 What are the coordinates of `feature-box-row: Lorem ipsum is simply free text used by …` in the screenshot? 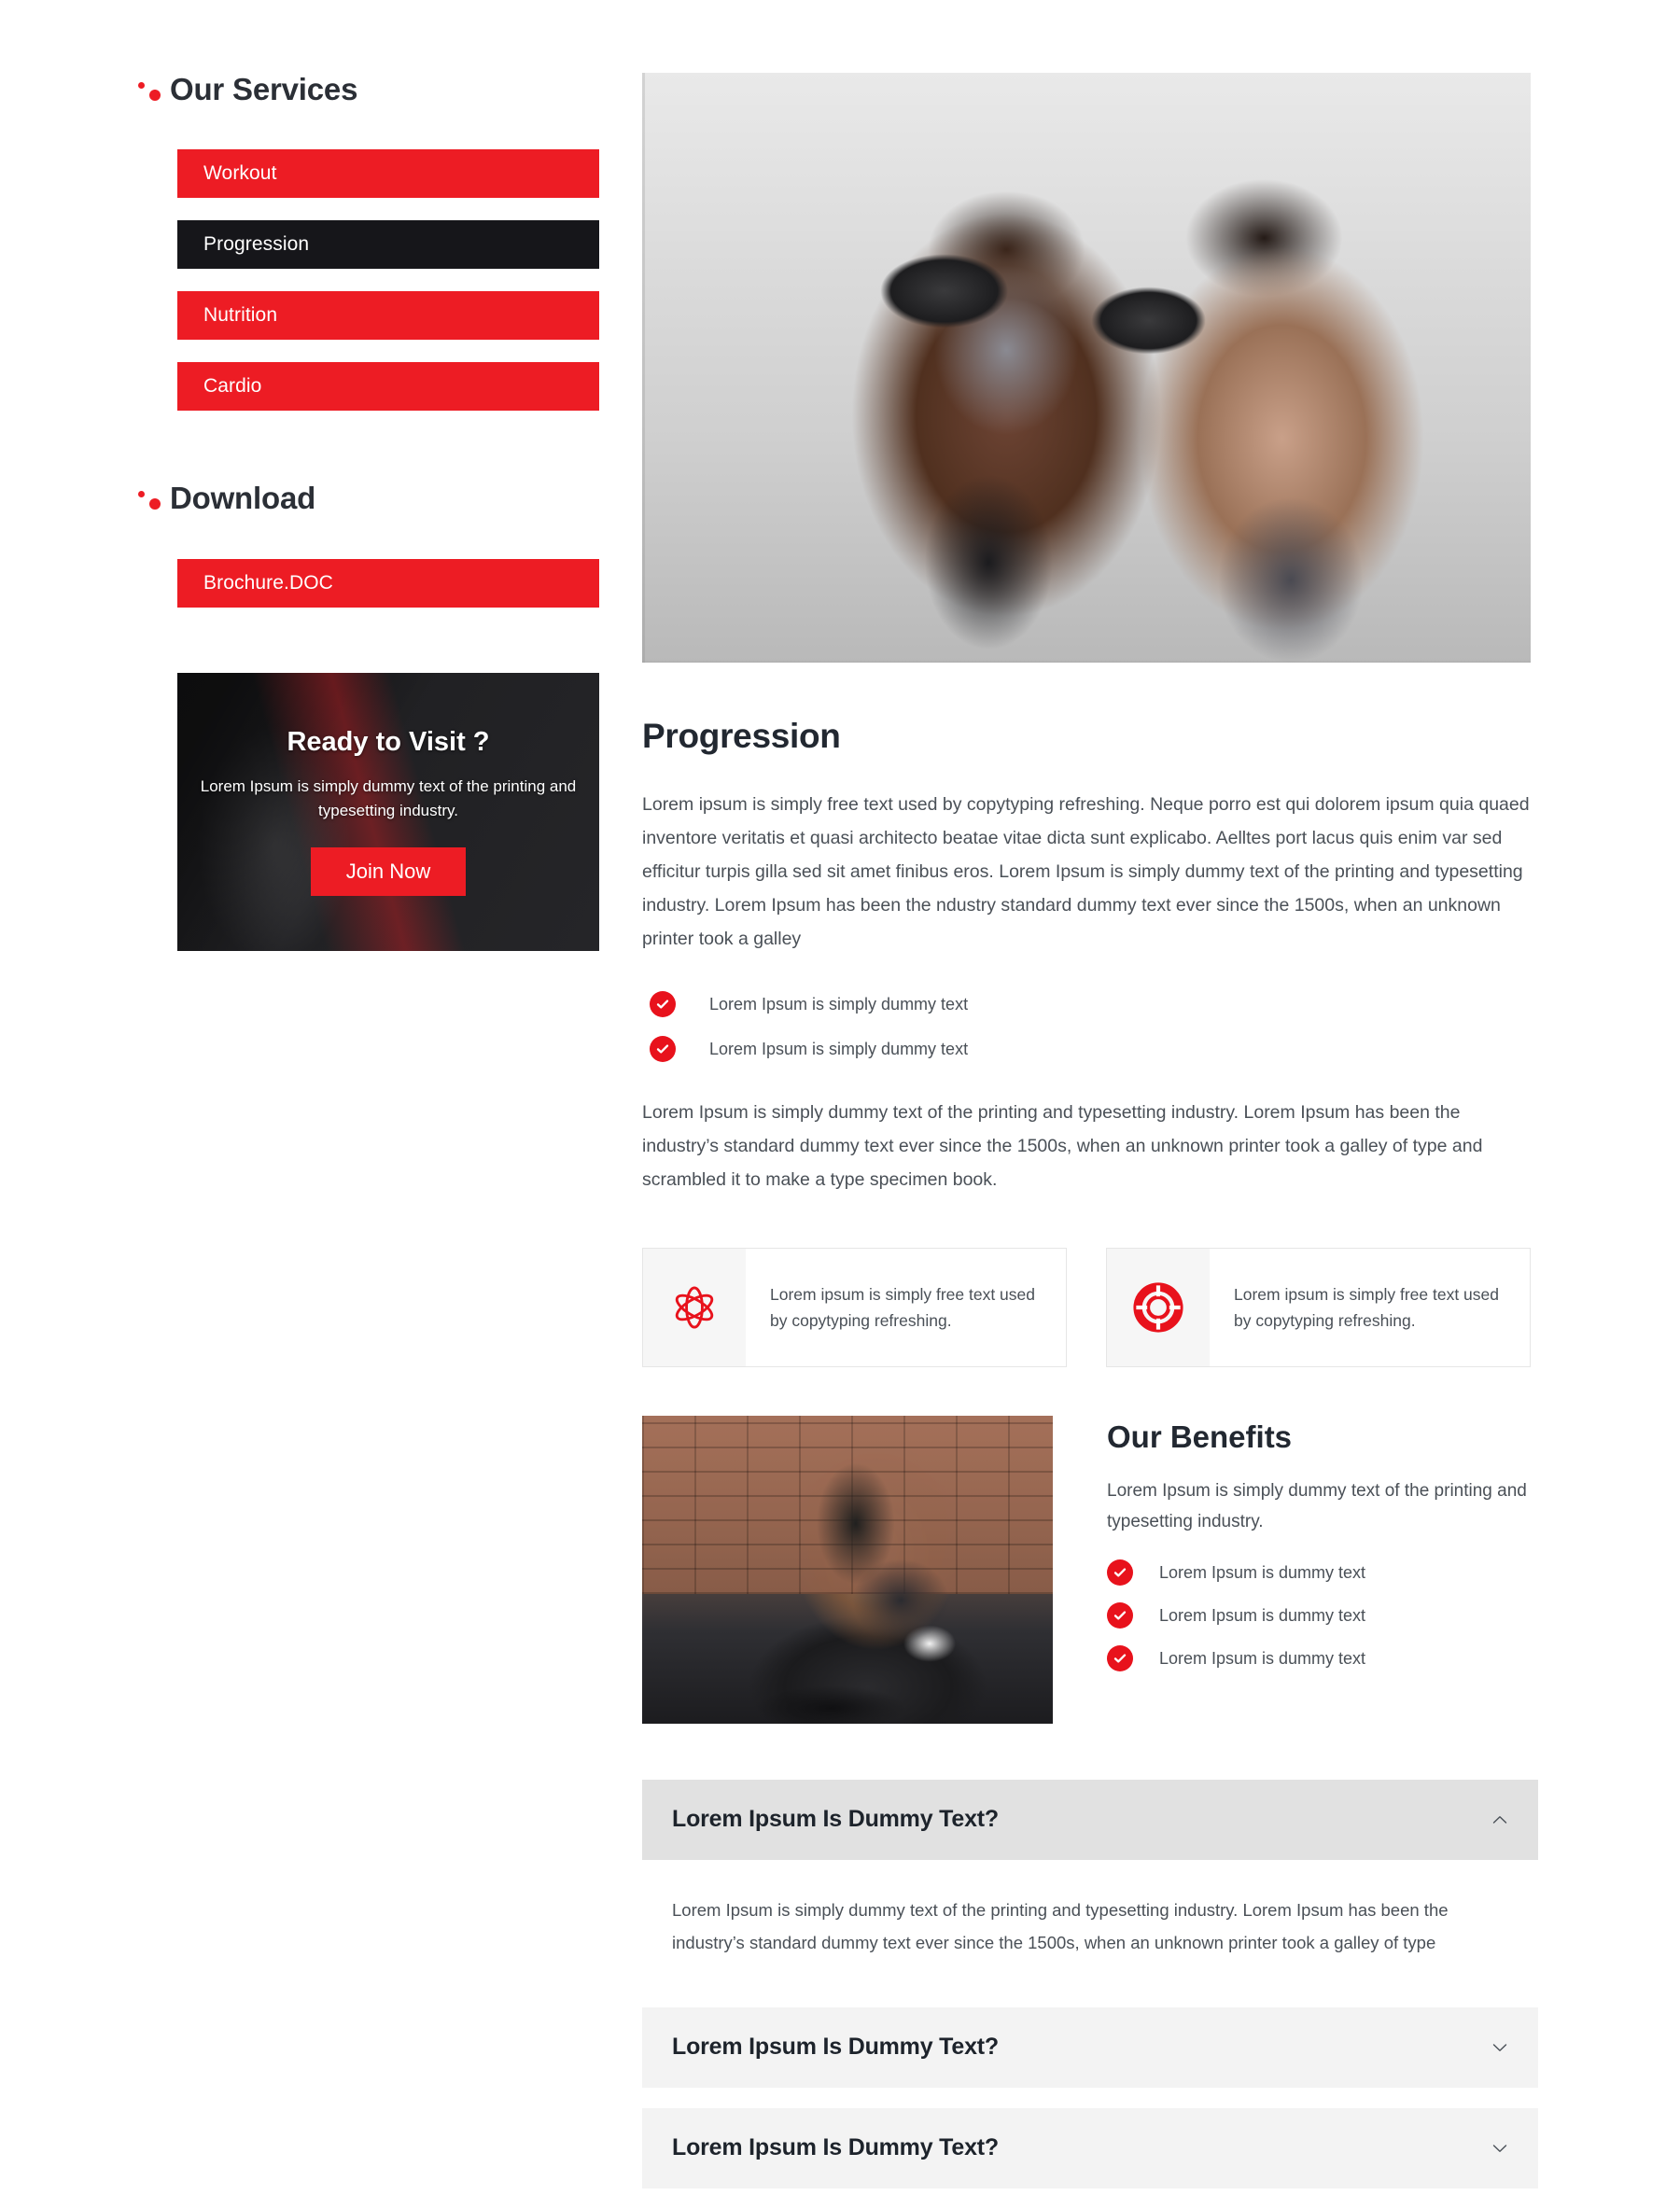 It's located at (1090, 1307).